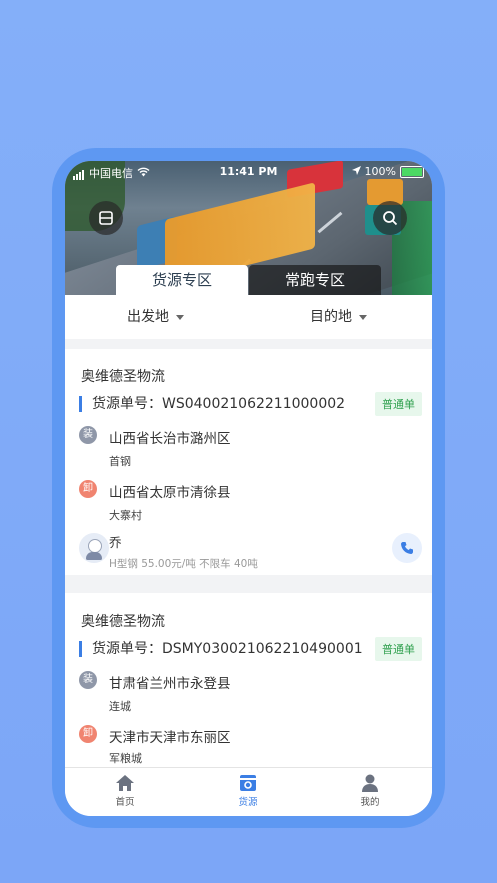  What do you see at coordinates (170, 738) in the screenshot?
I see `unload-address: 天津市天津市东丽区` at bounding box center [170, 738].